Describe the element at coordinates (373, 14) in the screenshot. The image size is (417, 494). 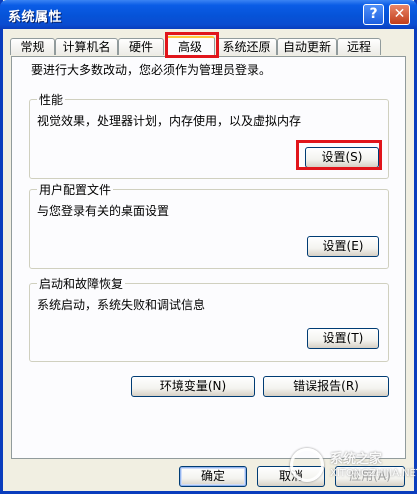
I see `help-button: ?` at that location.